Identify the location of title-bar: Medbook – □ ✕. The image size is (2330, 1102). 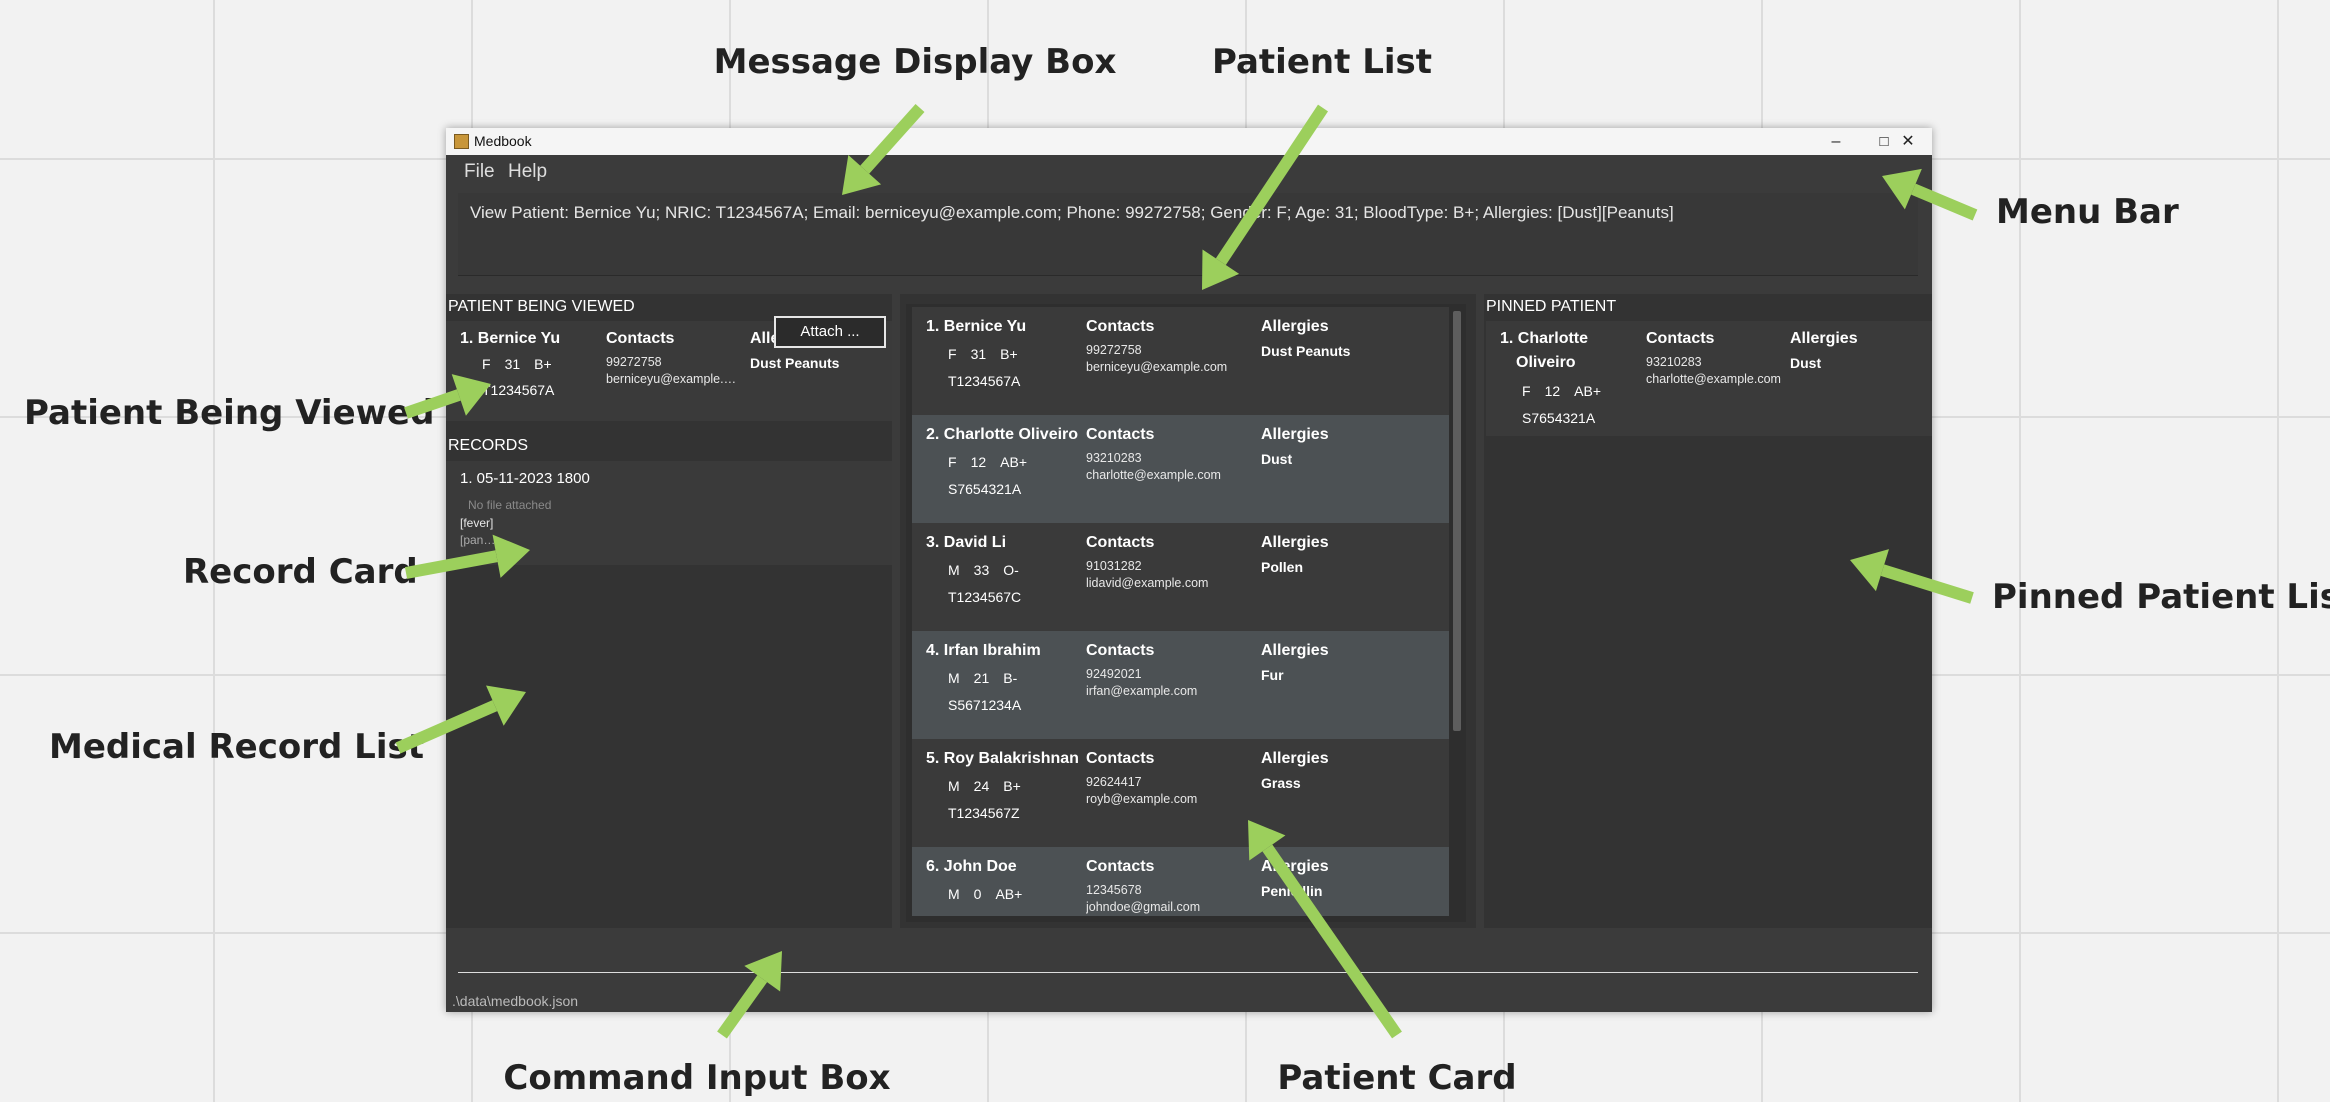
(1189, 141).